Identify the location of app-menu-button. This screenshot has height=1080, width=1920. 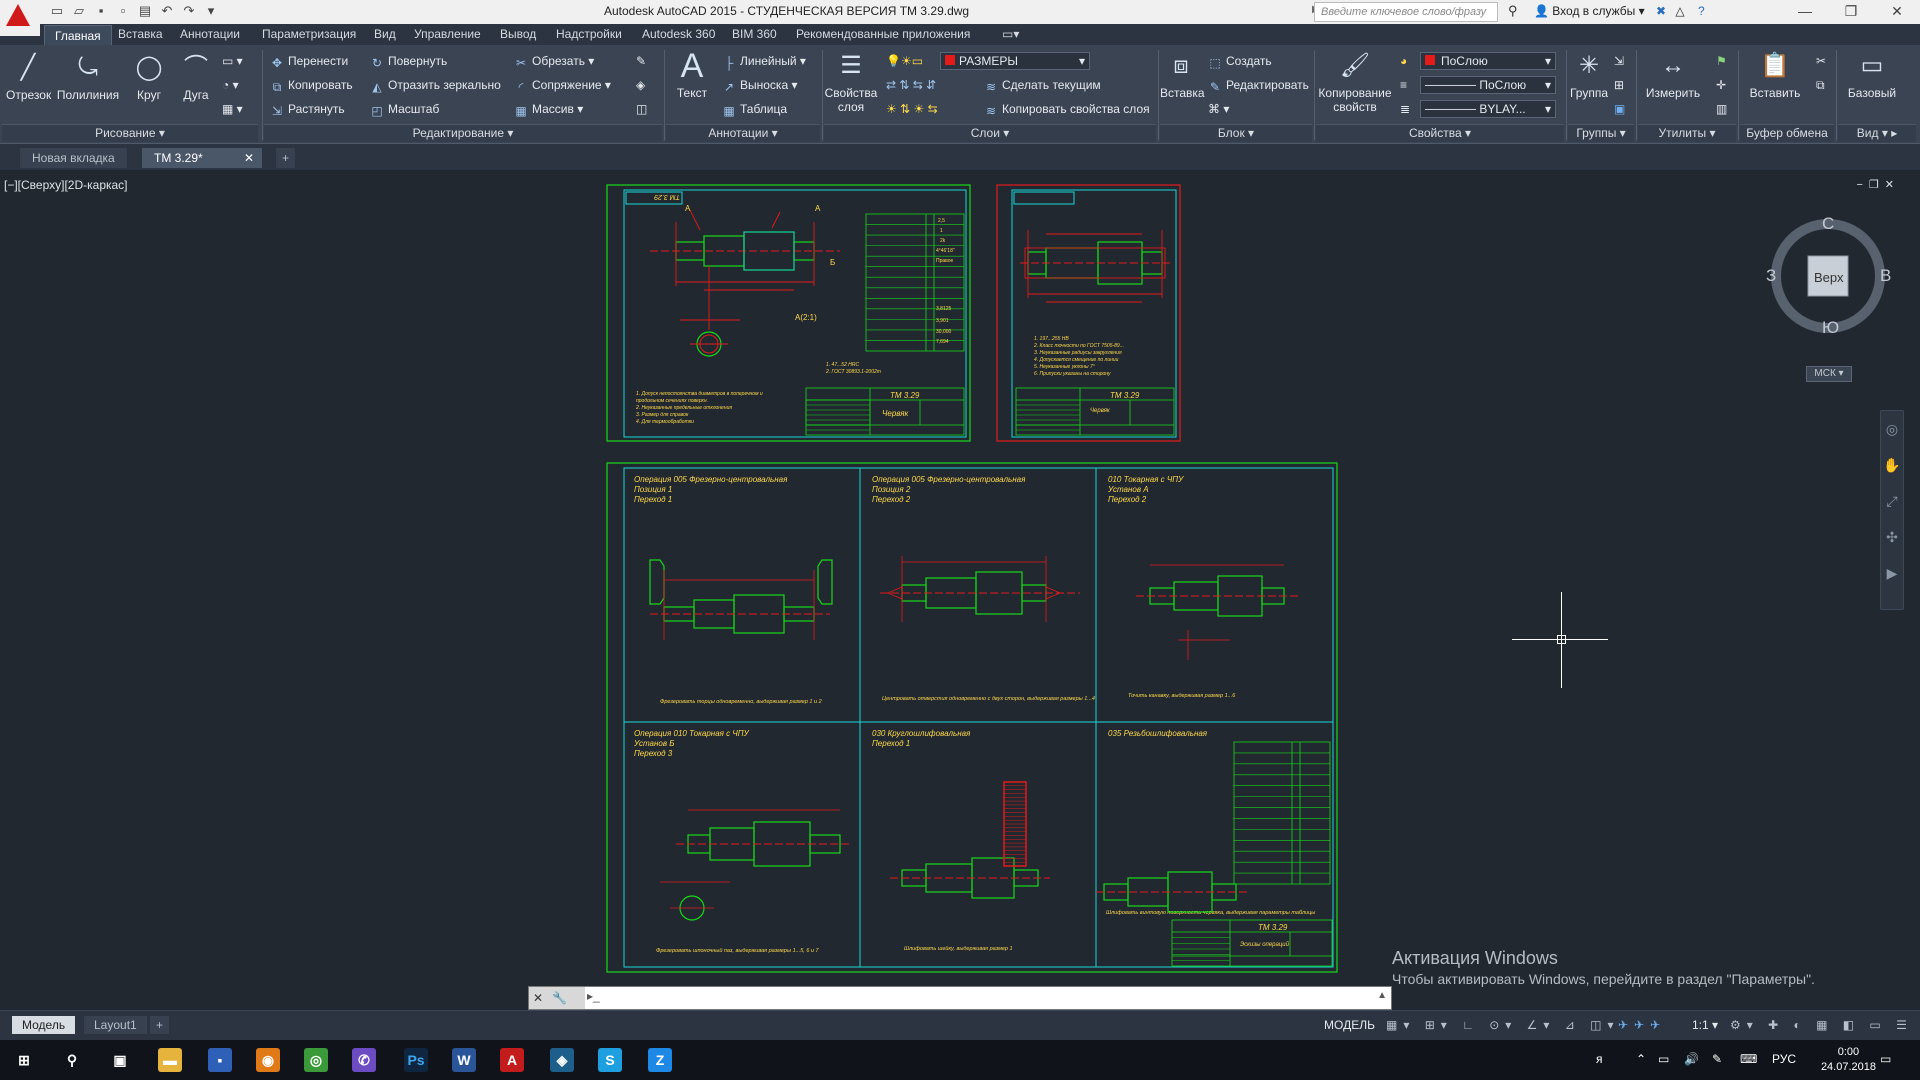
(20, 18).